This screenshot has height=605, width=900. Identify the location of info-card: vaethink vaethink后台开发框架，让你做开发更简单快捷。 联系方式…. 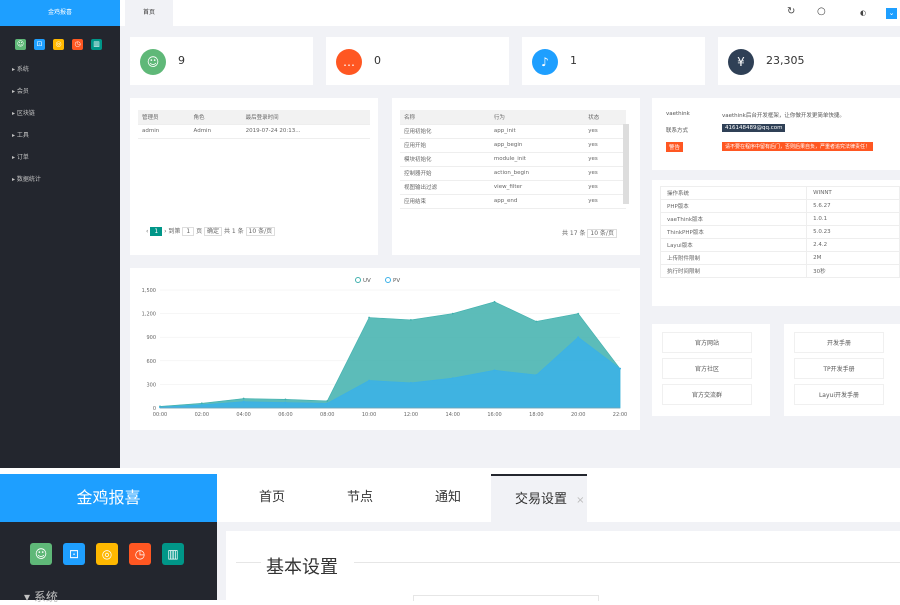
(776, 134).